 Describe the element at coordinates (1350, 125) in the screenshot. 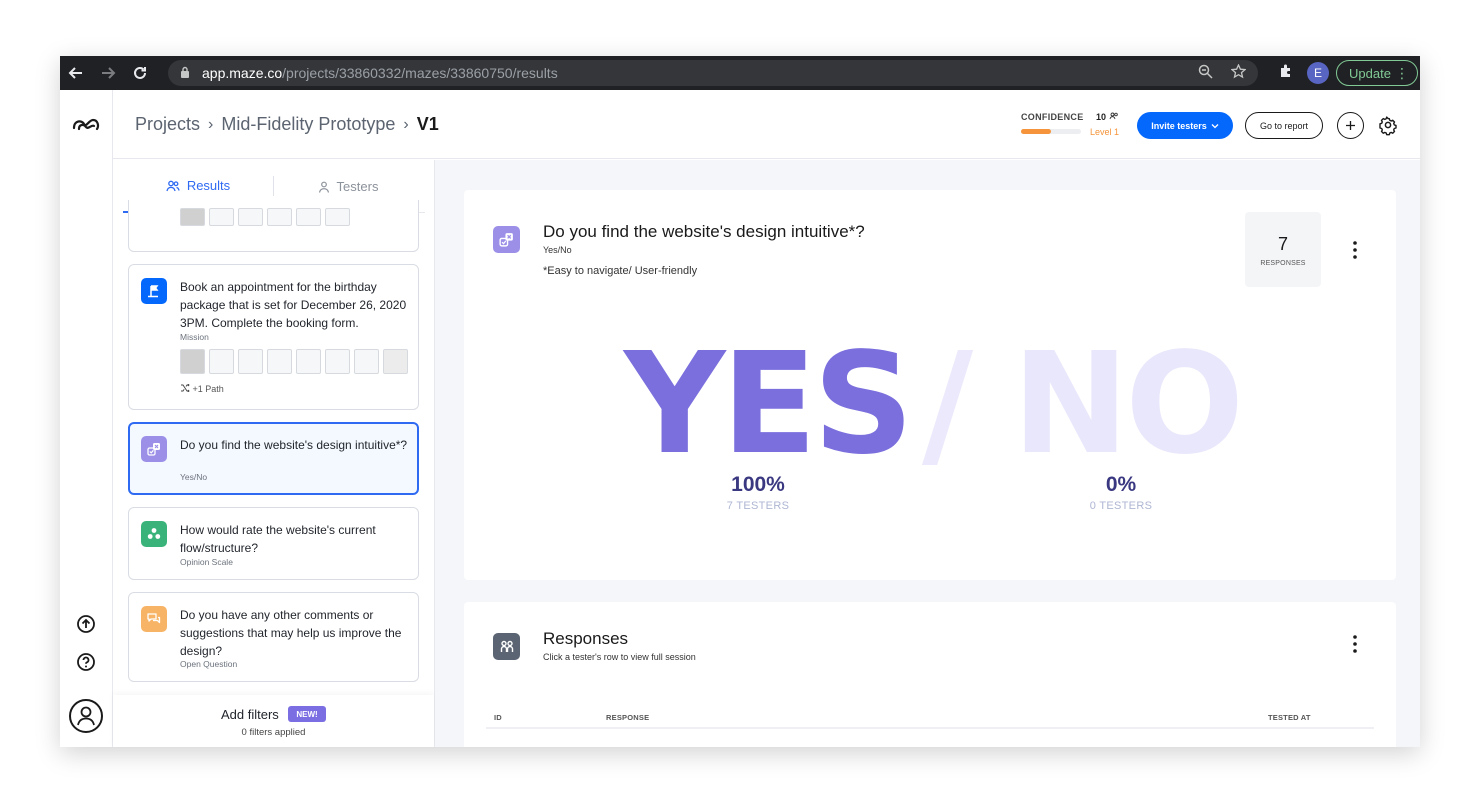

I see `add-icon` at that location.